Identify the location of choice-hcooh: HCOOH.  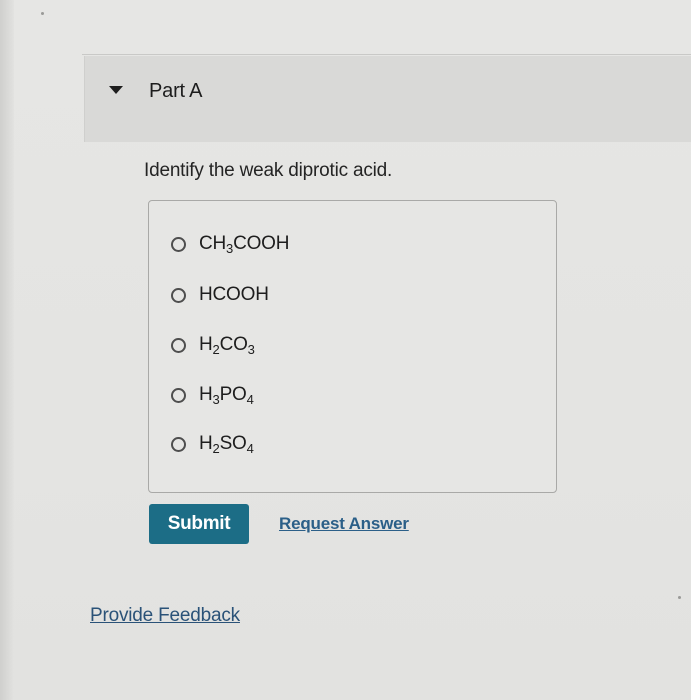
(220, 295).